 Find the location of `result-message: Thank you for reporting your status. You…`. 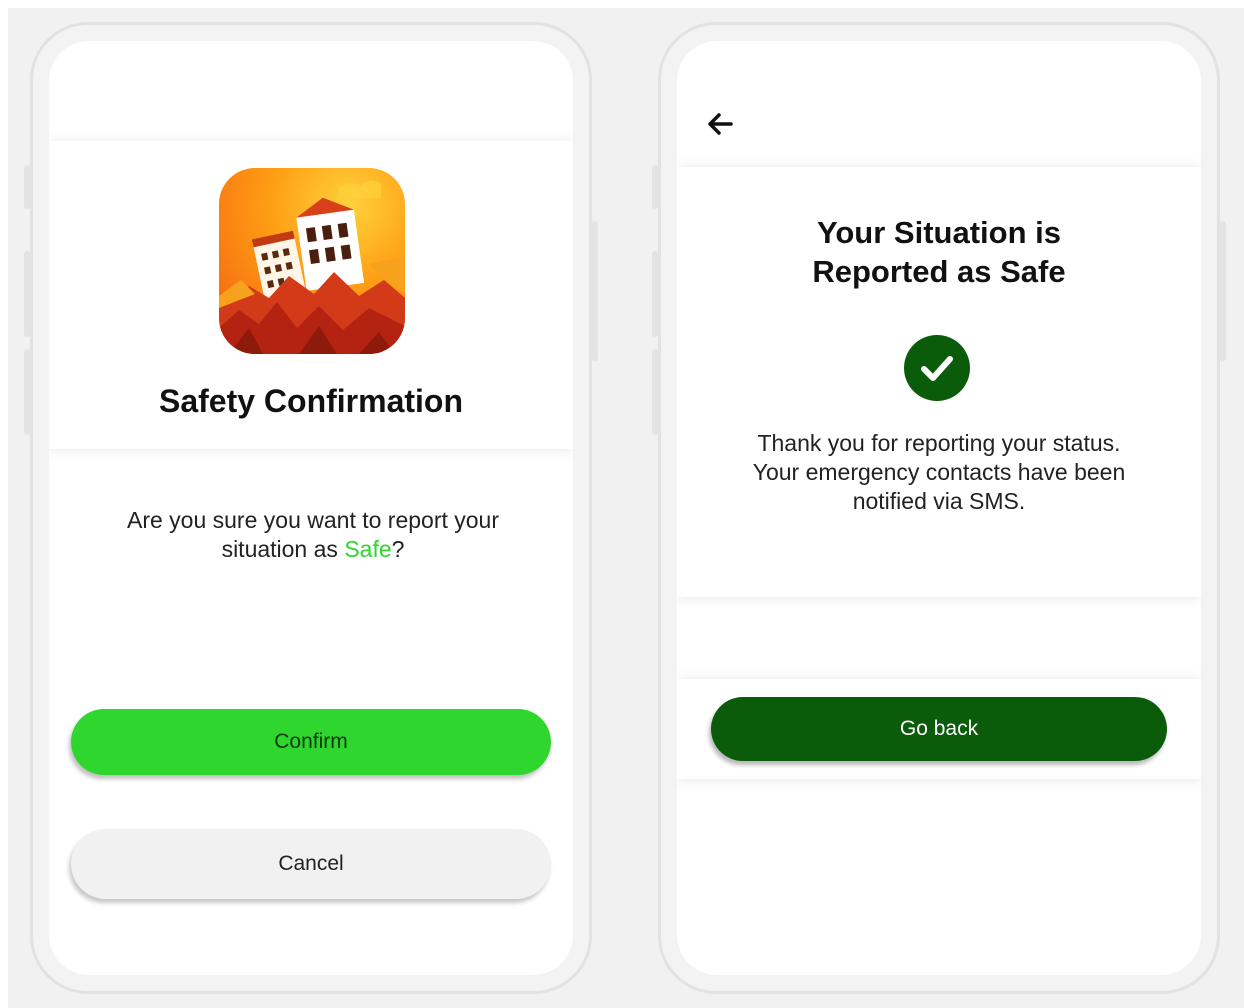

result-message: Thank you for reporting your status. You… is located at coordinates (939, 472).